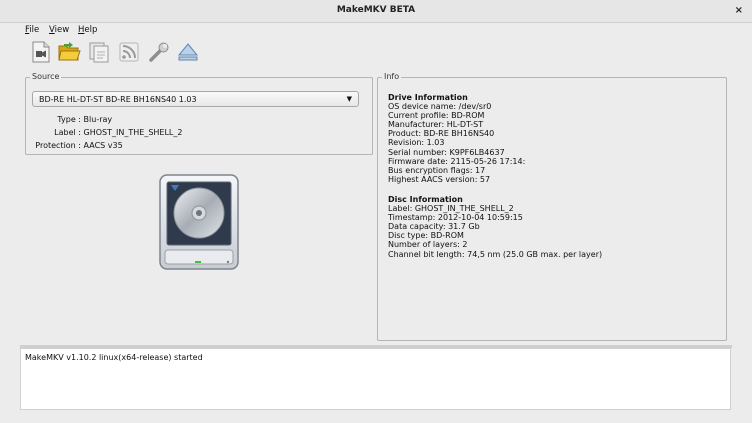 This screenshot has height=423, width=752. I want to click on drive-info-line: Manufacturer: HL-DT-ST, so click(436, 125).